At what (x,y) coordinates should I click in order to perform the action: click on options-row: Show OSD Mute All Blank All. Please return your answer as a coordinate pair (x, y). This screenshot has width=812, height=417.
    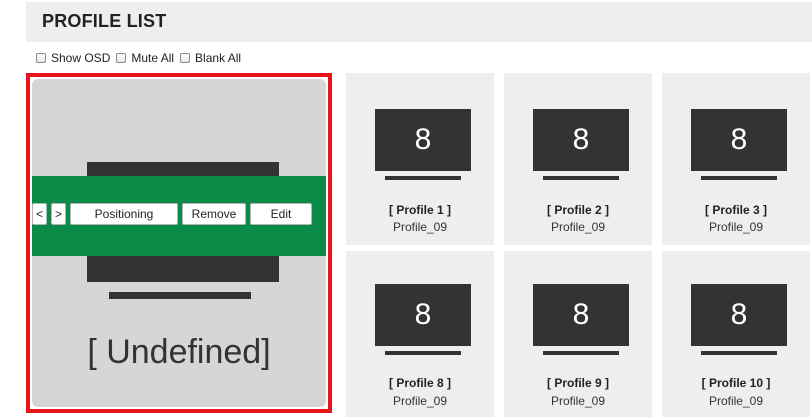
    Looking at the image, I should click on (141, 58).